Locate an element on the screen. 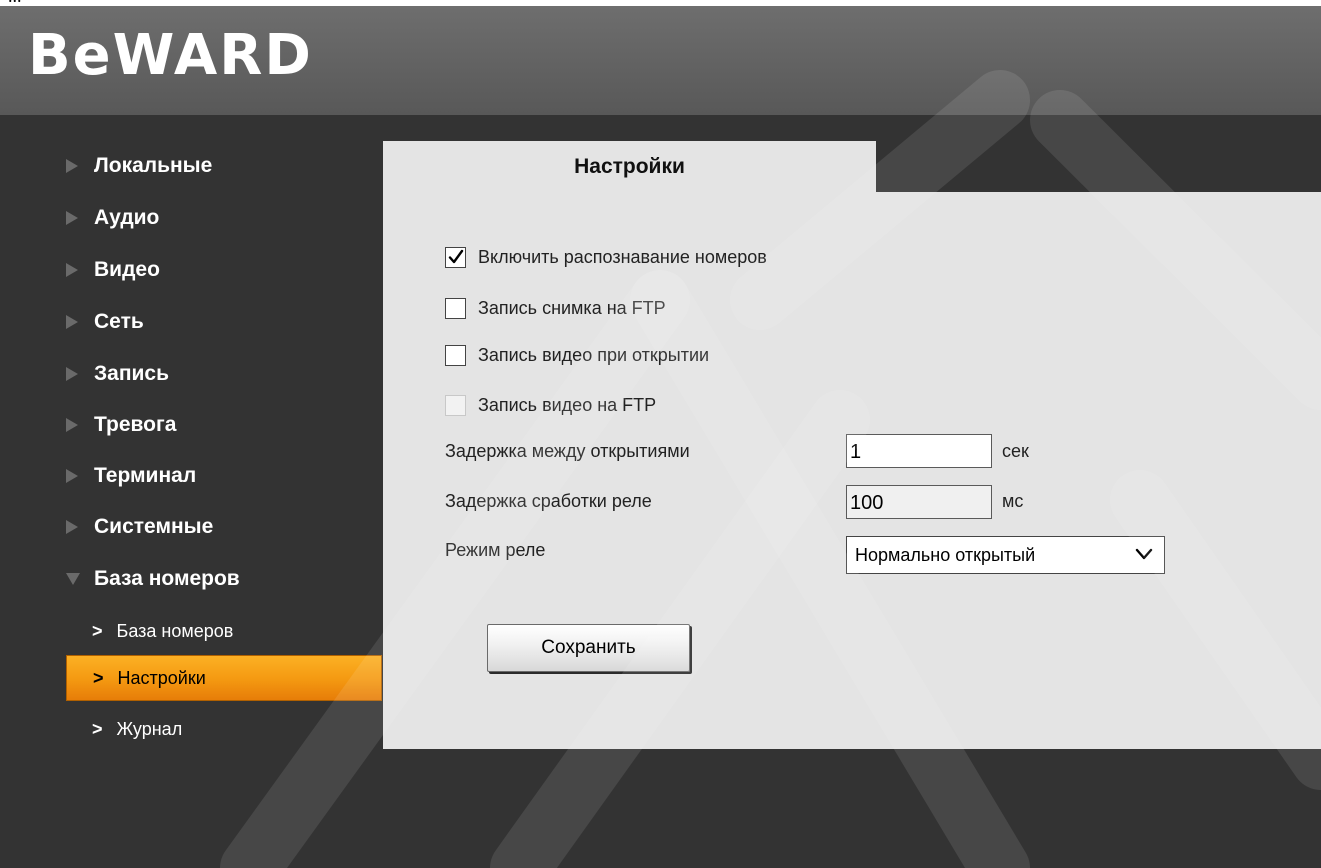 This screenshot has width=1321, height=868. subitem-journal: > Журнал is located at coordinates (224, 729).